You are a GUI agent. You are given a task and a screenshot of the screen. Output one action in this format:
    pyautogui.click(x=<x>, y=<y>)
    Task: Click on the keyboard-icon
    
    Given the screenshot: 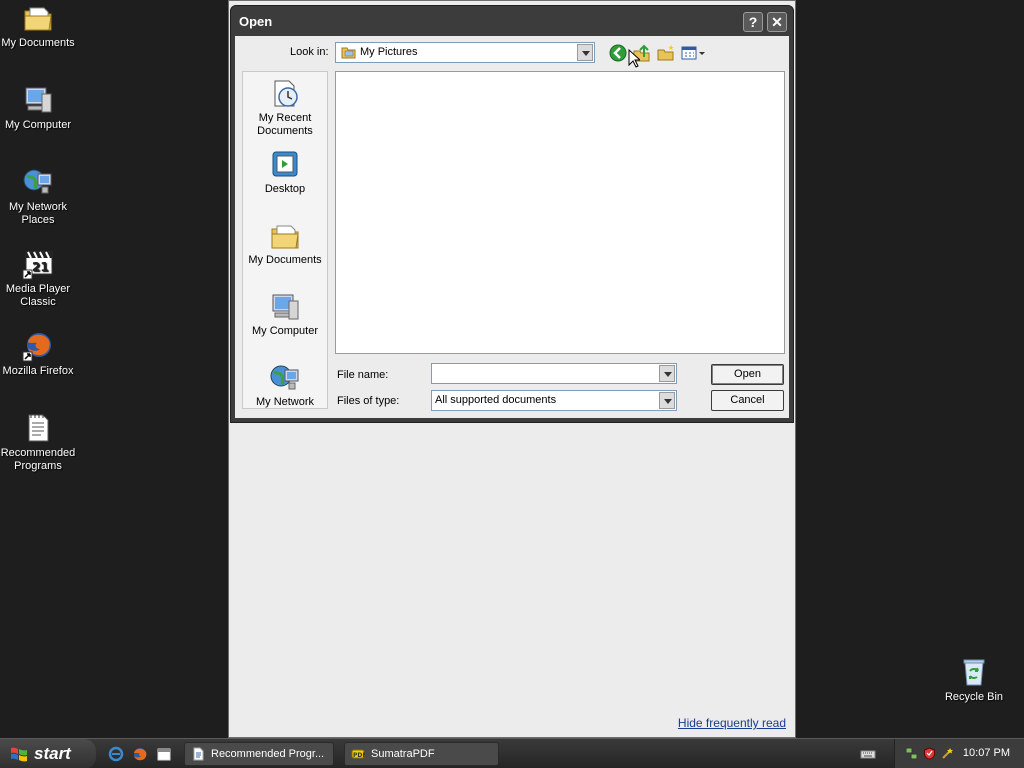 What is the action you would take?
    pyautogui.click(x=868, y=754)
    